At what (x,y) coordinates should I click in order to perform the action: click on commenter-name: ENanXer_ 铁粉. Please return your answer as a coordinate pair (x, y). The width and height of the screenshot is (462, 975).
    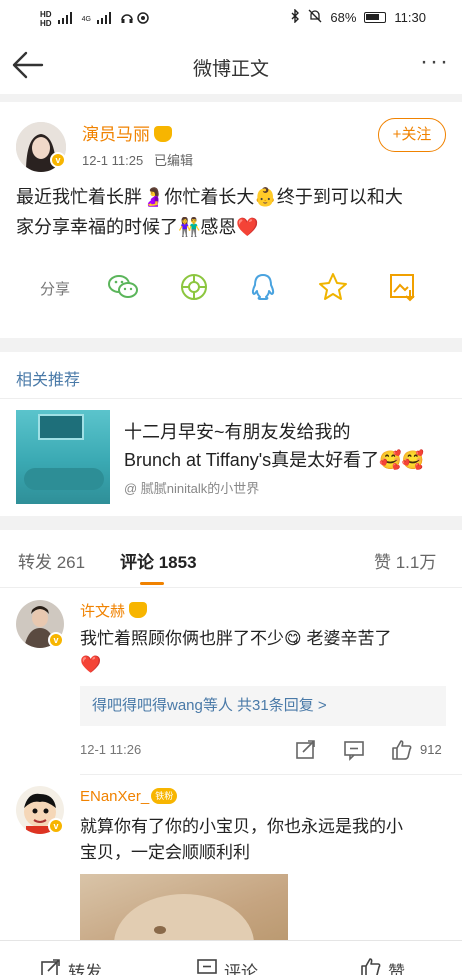
    Looking at the image, I should click on (129, 796).